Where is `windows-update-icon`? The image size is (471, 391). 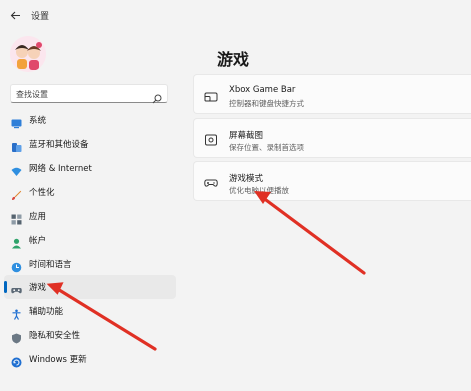
windows-update-icon is located at coordinates (16, 360).